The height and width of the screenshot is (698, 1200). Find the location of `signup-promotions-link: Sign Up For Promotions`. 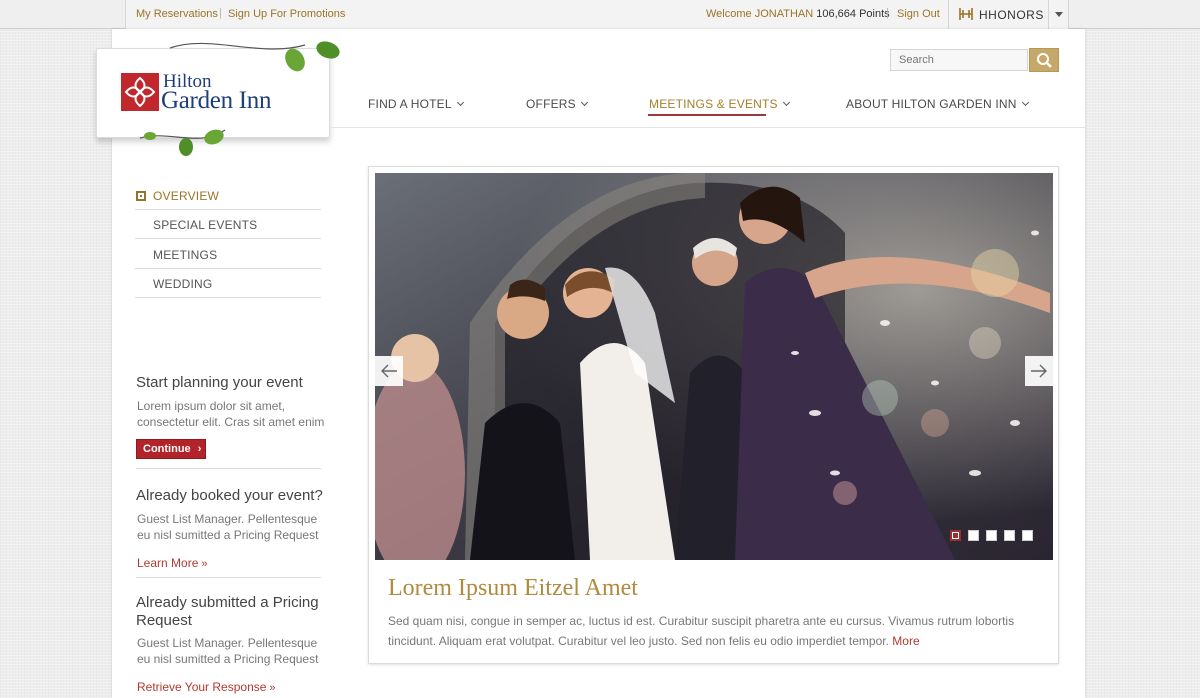

signup-promotions-link: Sign Up For Promotions is located at coordinates (286, 14).